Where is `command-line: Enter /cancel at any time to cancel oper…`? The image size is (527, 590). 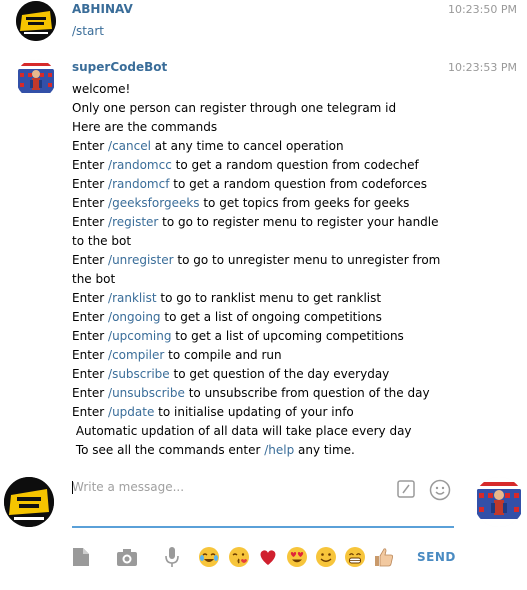
command-line: Enter /cancel at any time to cancel oper… is located at coordinates (294, 146).